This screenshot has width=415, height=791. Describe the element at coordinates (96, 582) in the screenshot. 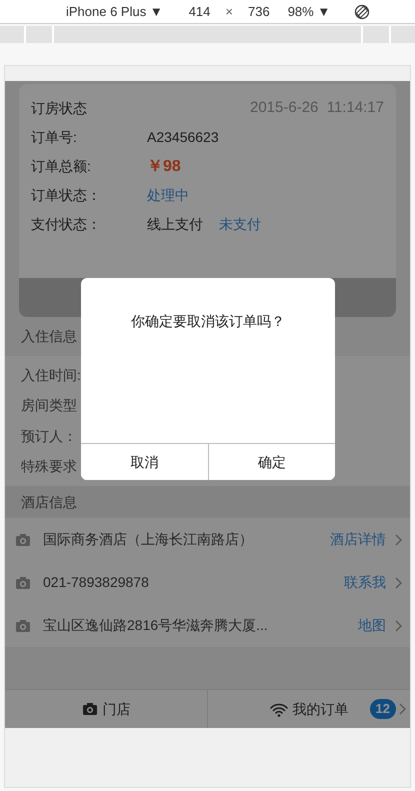

I see `hotel-info-text: 021-7893829878` at that location.